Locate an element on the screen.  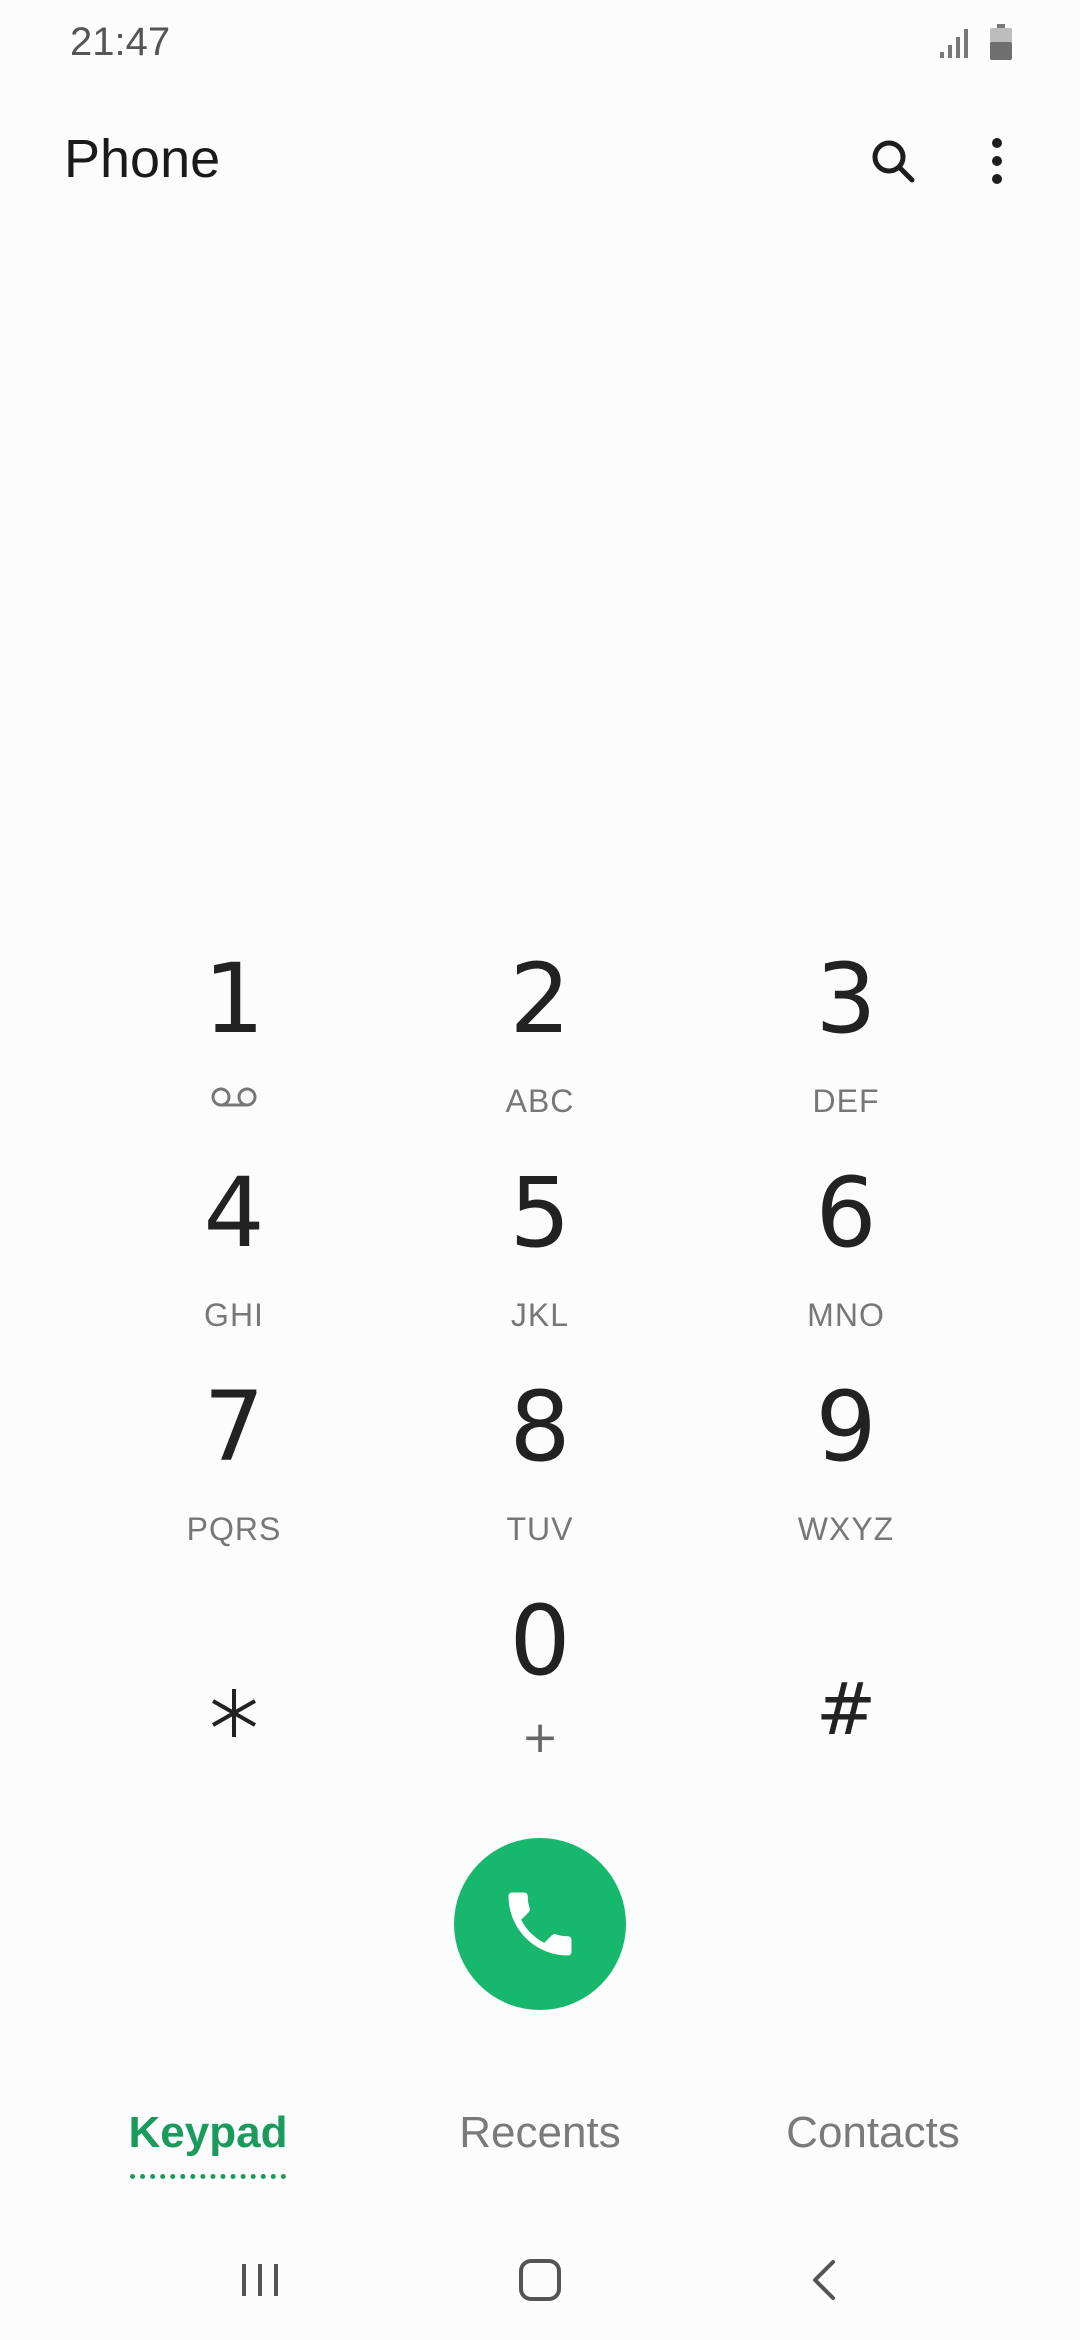
key-7: 7 PQRS is located at coordinates (234, 1463).